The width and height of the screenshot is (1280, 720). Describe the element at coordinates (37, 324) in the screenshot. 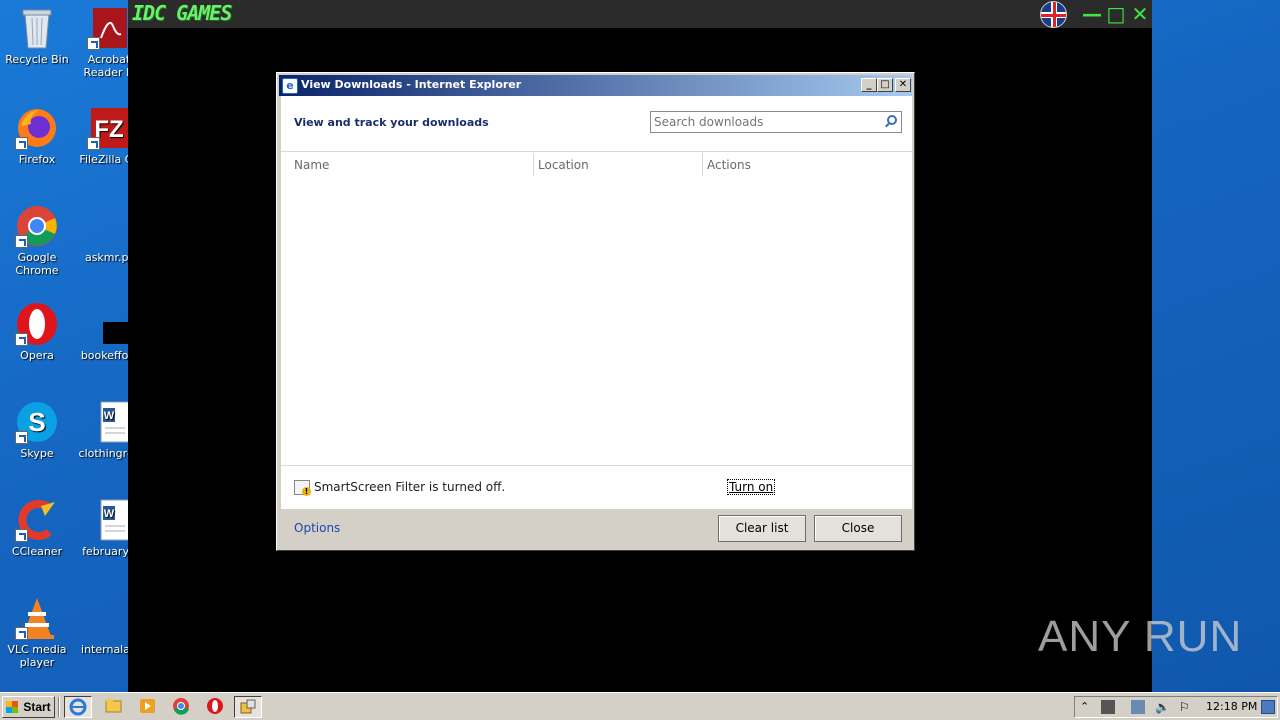

I see `opera-icon` at that location.